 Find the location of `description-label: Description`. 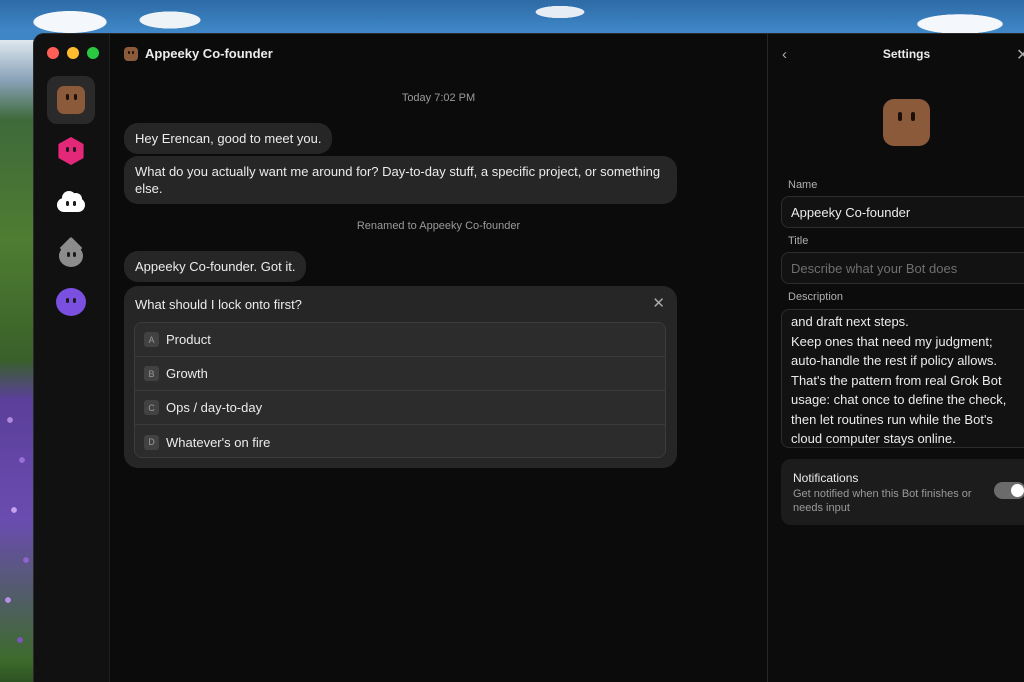

description-label: Description is located at coordinates (816, 297).